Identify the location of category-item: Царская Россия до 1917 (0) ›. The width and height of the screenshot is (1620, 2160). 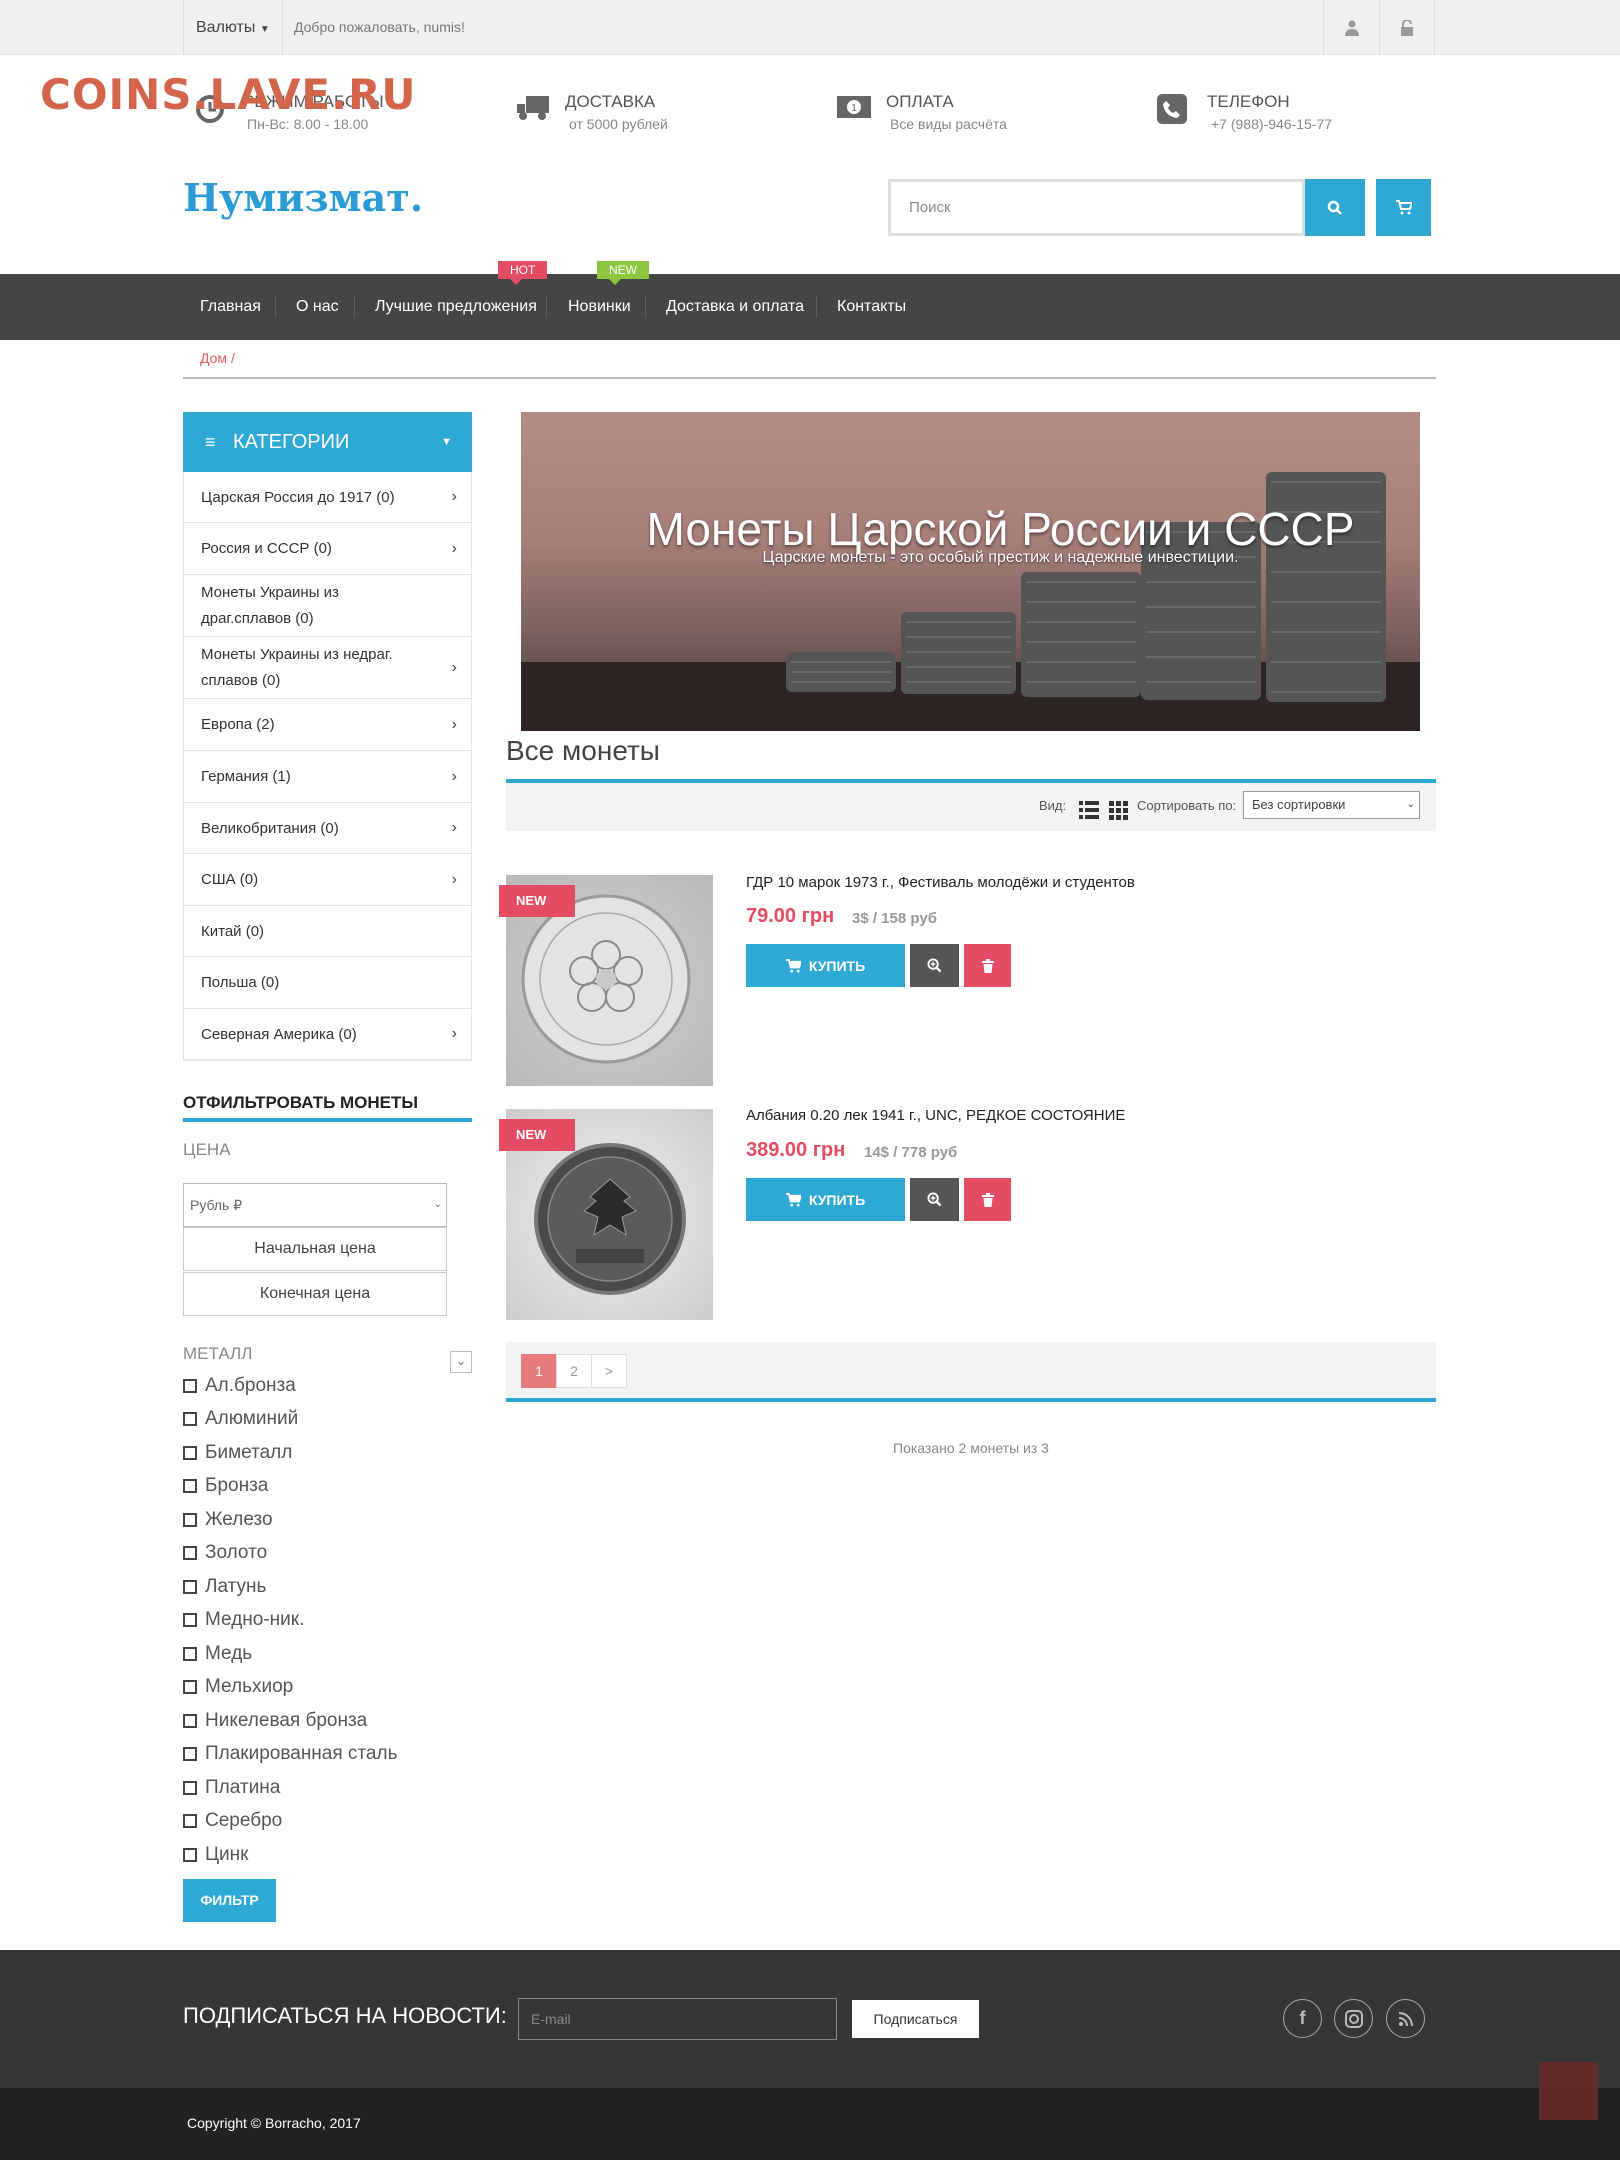
(327, 497).